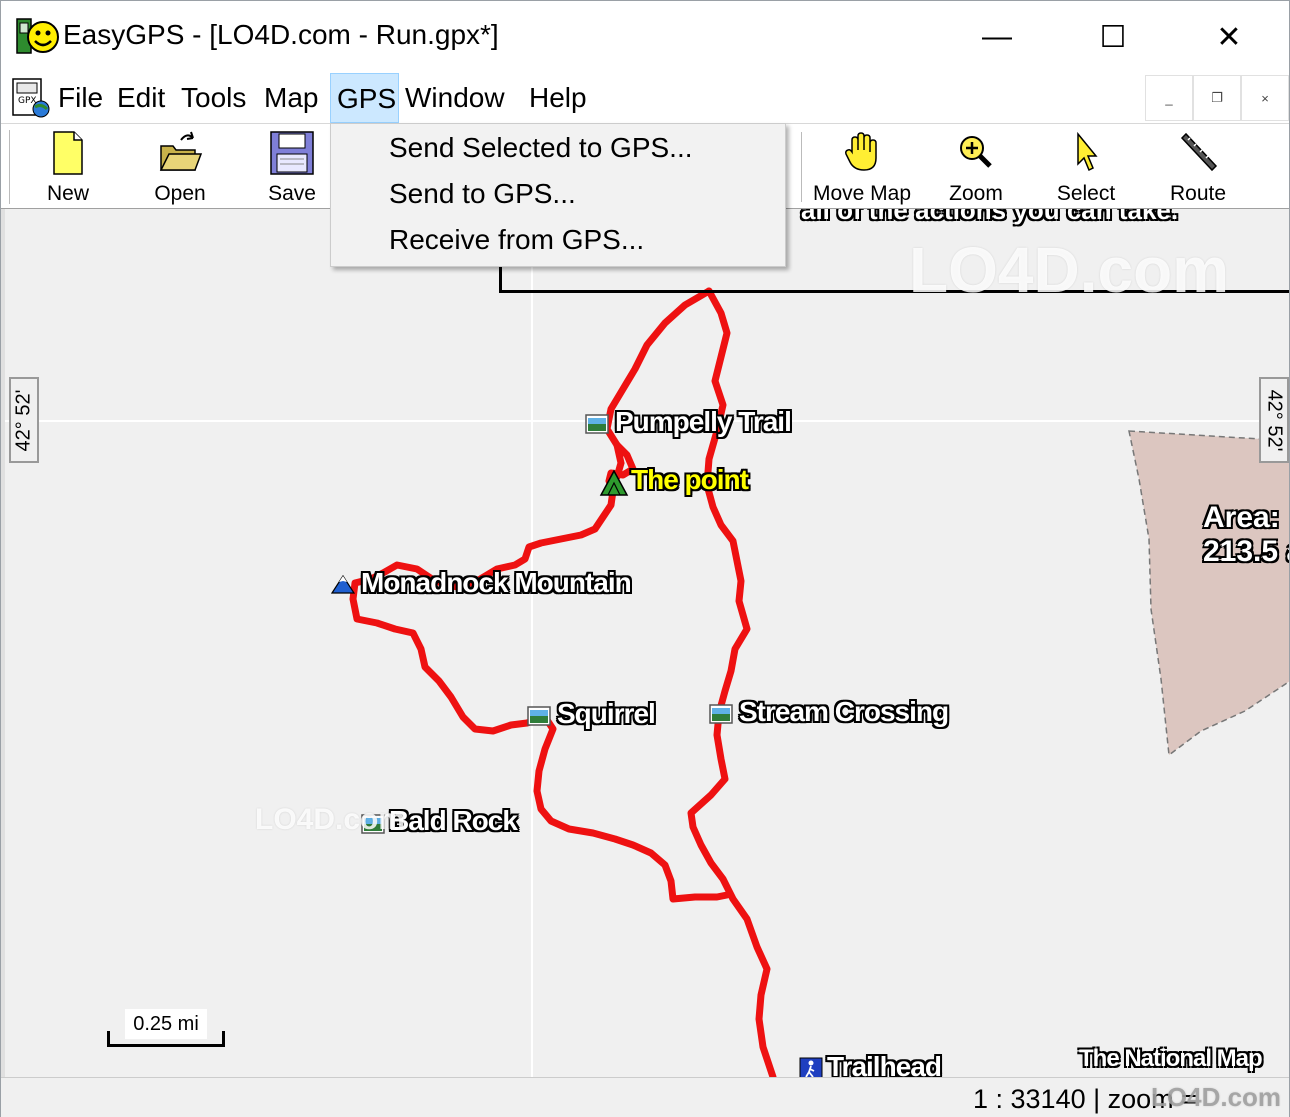 The image size is (1290, 1117). Describe the element at coordinates (990, 217) in the screenshot. I see `callout-text: all of the actions you can take.` at that location.